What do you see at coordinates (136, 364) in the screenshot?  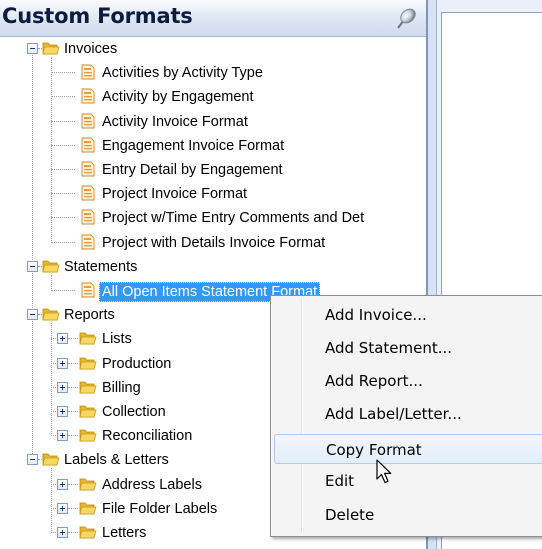 I see `tree-subfolder-label: Production` at bounding box center [136, 364].